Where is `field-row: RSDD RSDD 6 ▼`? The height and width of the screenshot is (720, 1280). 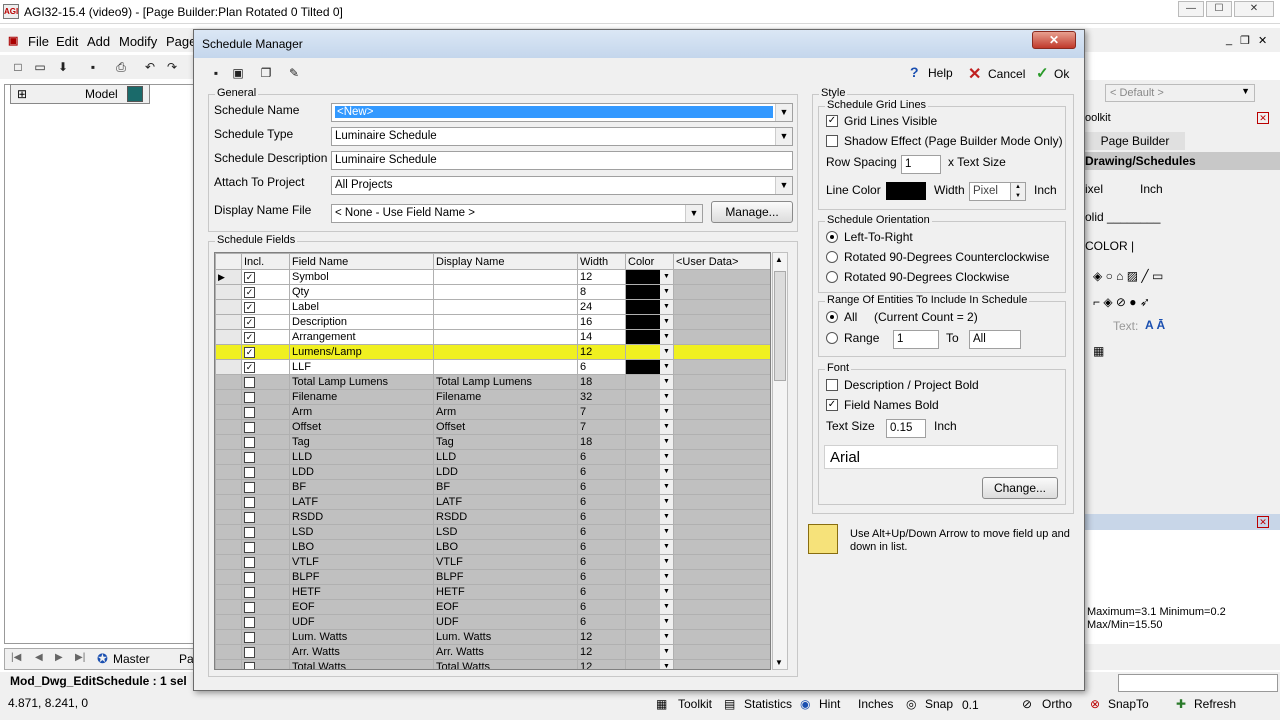
field-row: RSDD RSDD 6 ▼ is located at coordinates (492, 517).